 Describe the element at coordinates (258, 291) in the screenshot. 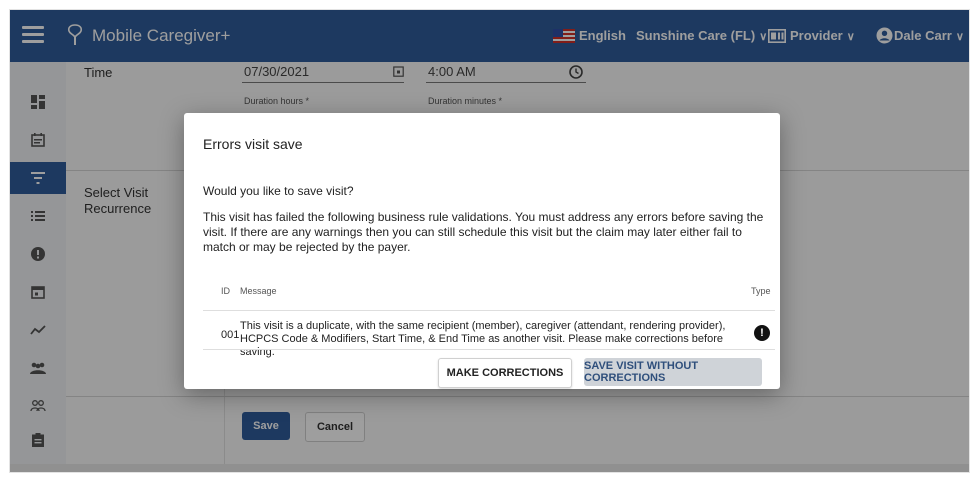

I see `column-header-message: Message` at that location.